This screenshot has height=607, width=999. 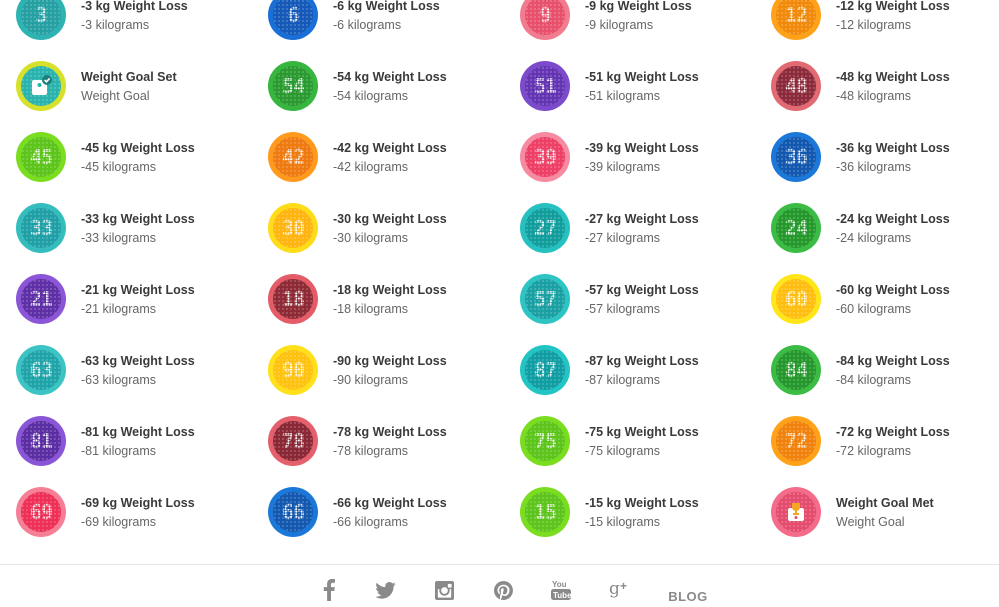 I want to click on badge-subtitle: -36 kilograms, so click(x=874, y=167).